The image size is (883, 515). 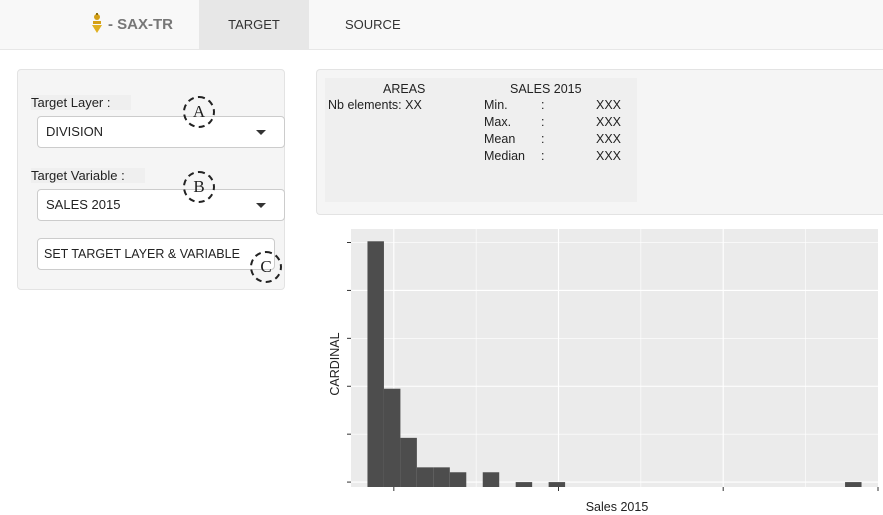 I want to click on x-axis-title: Sales 2015, so click(x=617, y=507).